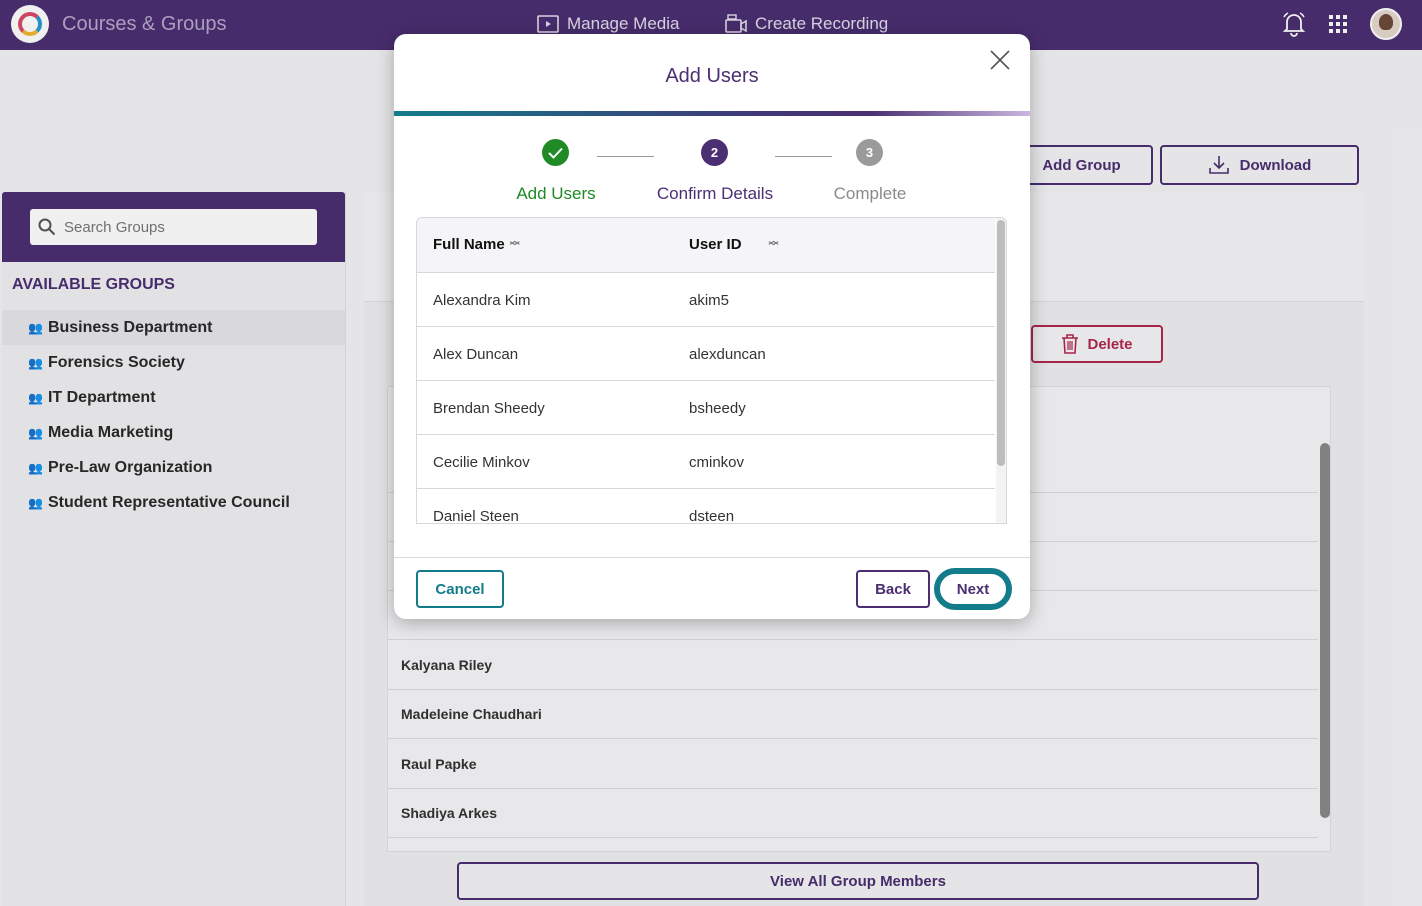 This screenshot has height=906, width=1422. Describe the element at coordinates (709, 300) in the screenshot. I see `cell-user-id: akim5` at that location.